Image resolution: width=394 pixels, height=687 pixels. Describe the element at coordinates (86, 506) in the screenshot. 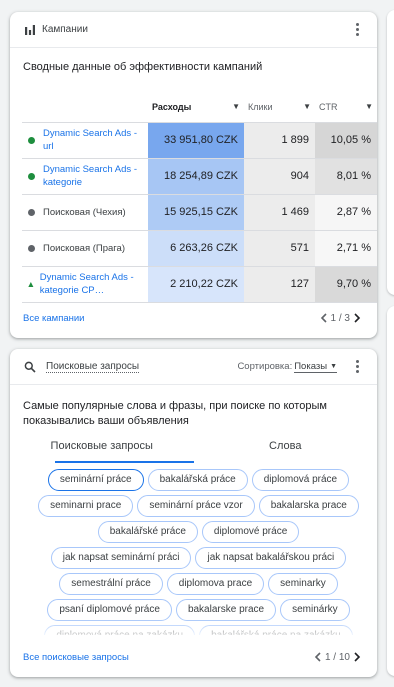

I see `search-term-chip: seminarni prace` at that location.